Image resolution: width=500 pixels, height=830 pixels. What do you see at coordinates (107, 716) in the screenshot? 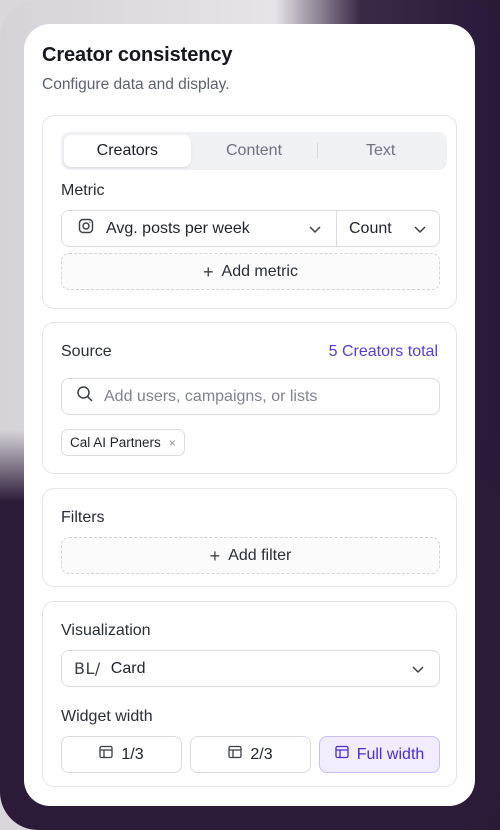
I see `widget-width-label: Widget width` at bounding box center [107, 716].